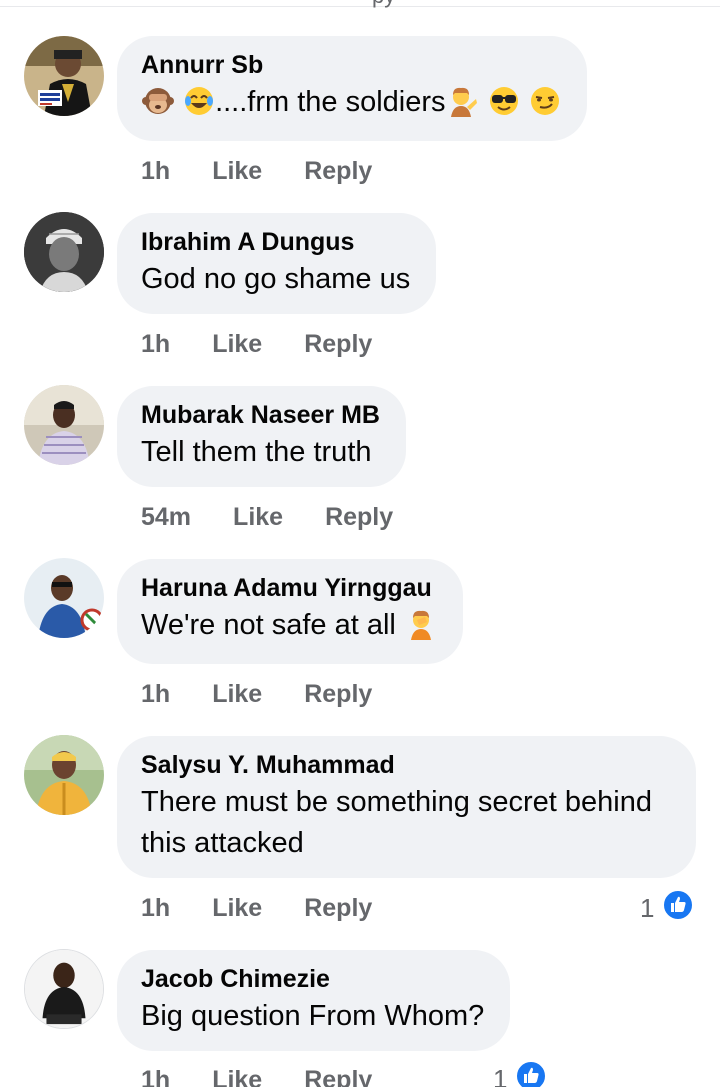 The image size is (720, 1087). What do you see at coordinates (276, 279) in the screenshot?
I see `comment-text: God no go shame us` at bounding box center [276, 279].